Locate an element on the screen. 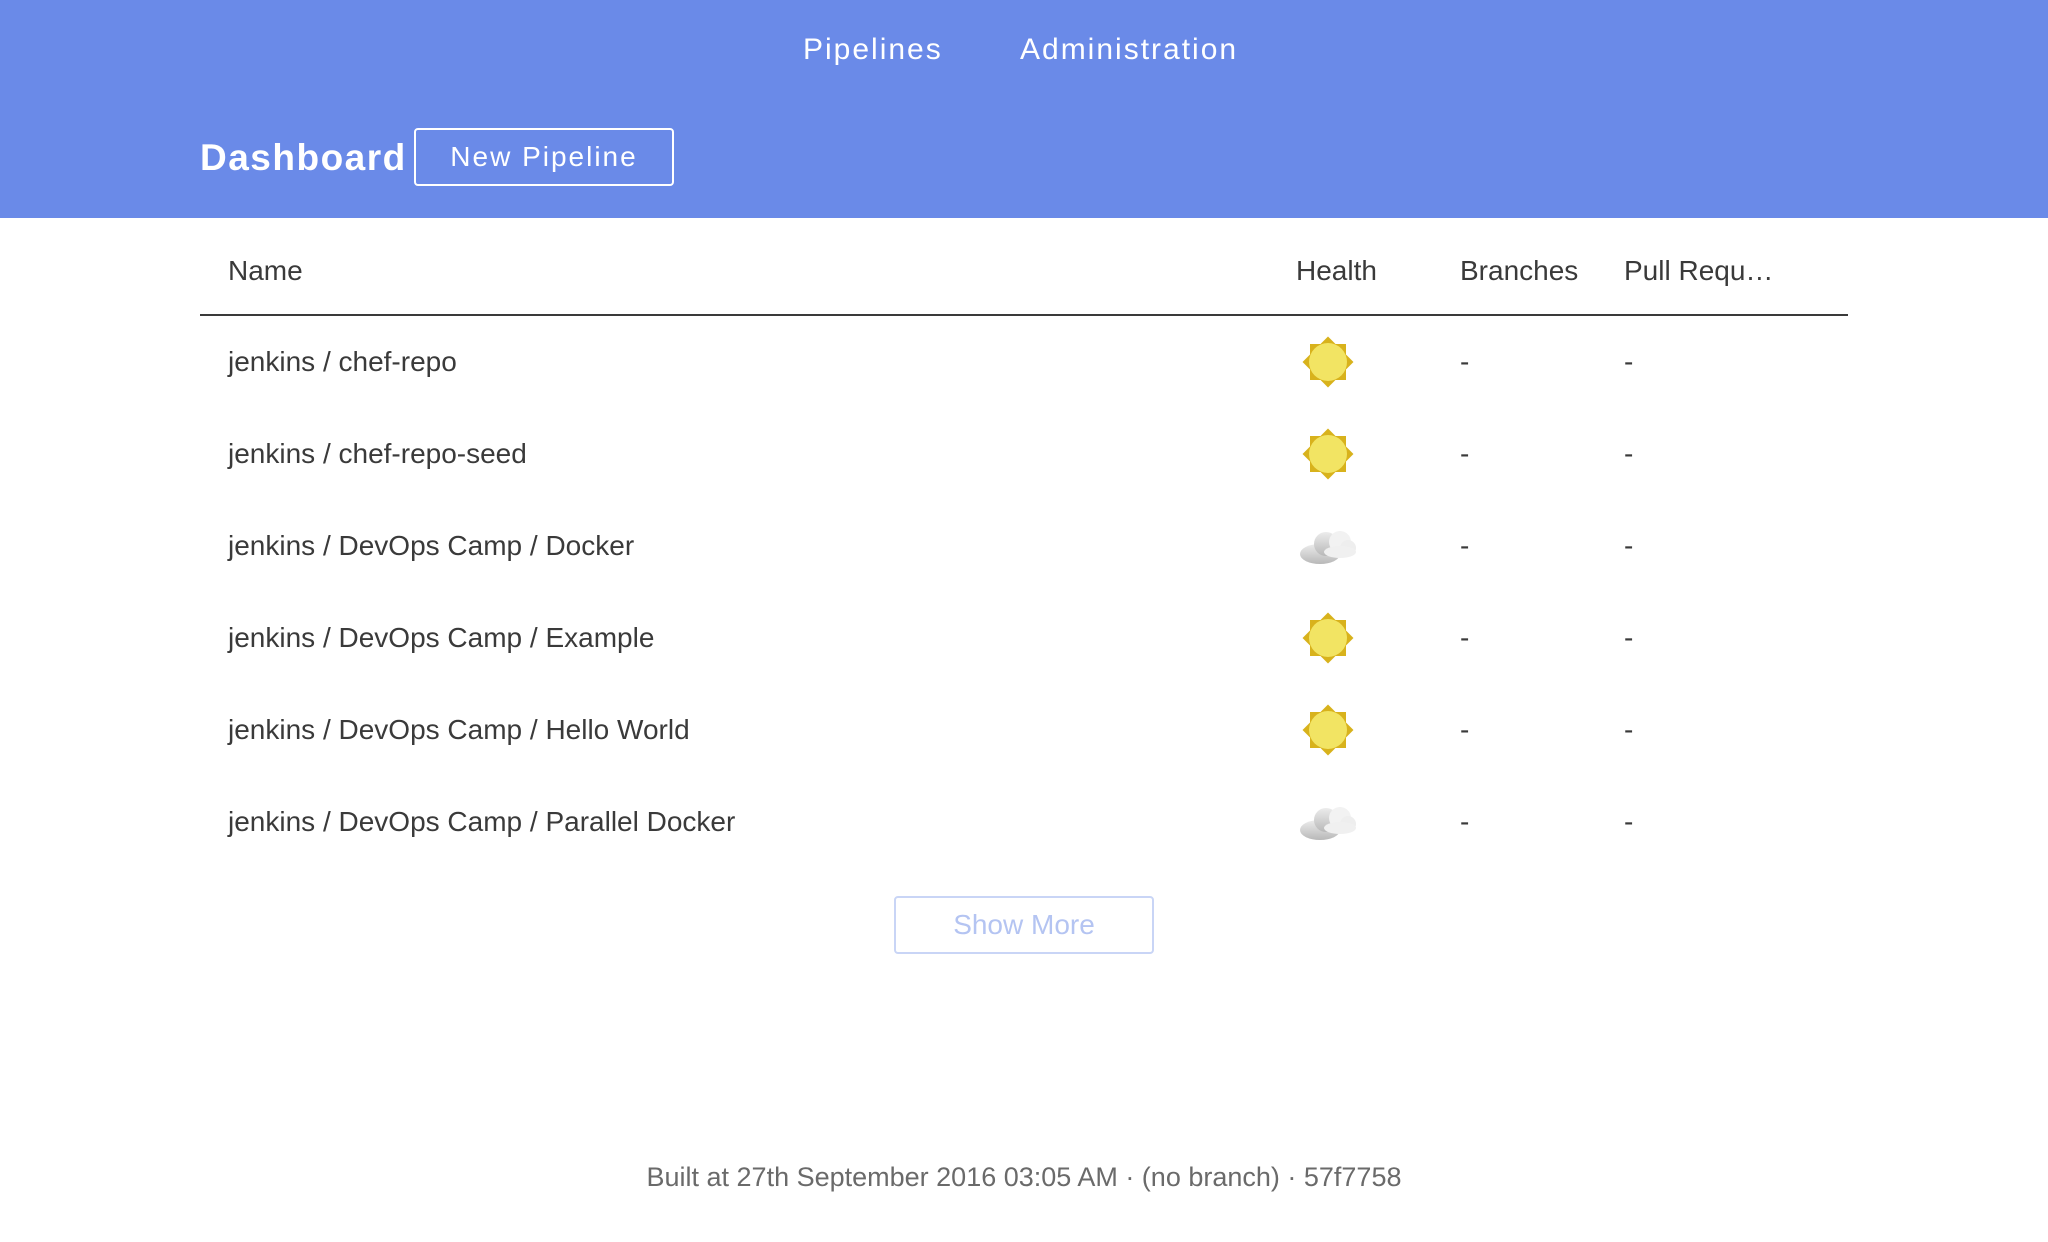 The image size is (2048, 1242). column-header-branches: Branches is located at coordinates (1519, 271).